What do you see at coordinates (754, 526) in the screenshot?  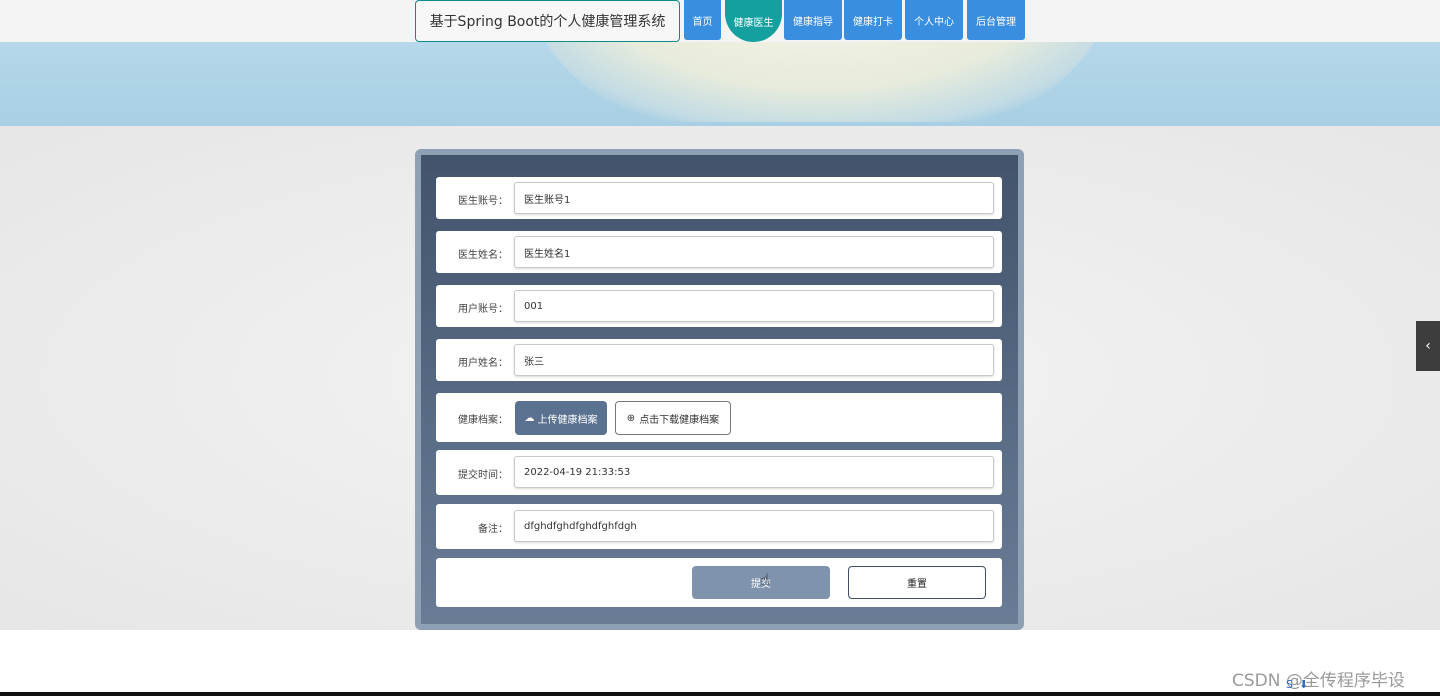 I see `remark-input: dfghdfghdfghdfghfdgh` at bounding box center [754, 526].